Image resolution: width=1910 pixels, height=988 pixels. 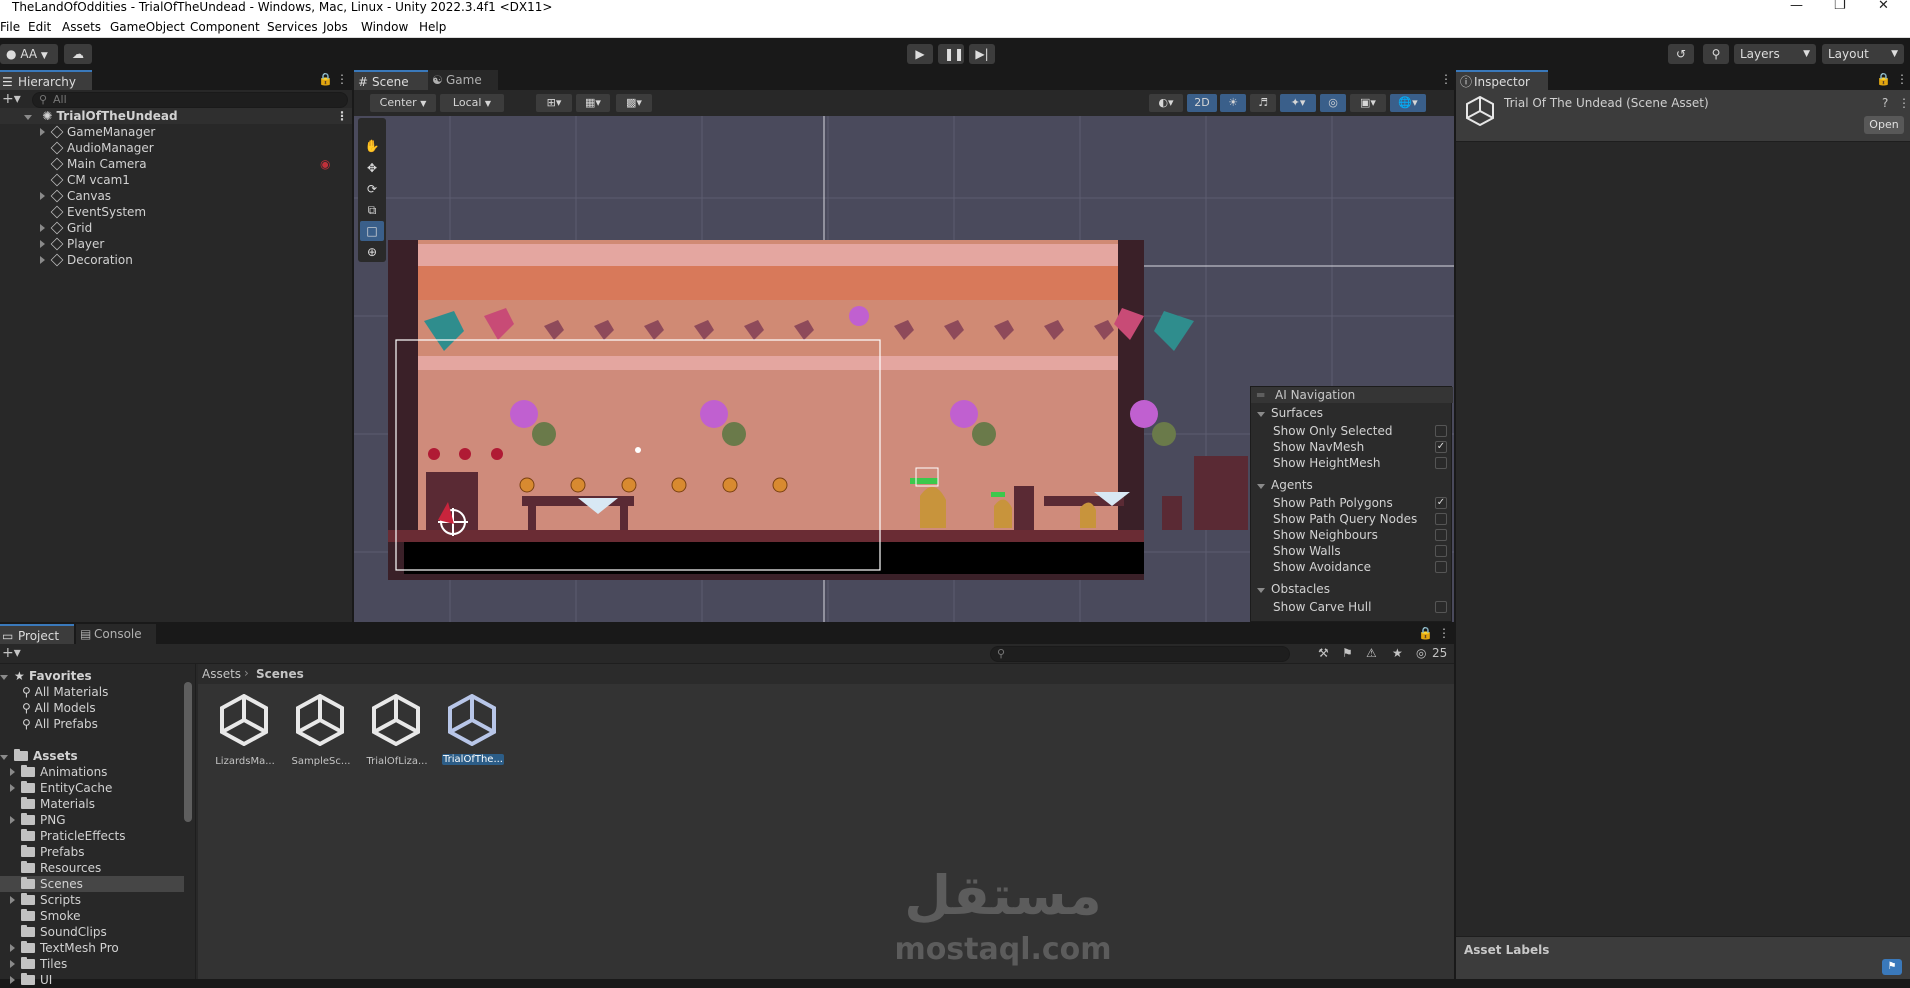 I want to click on folder-scripts: Scripts, so click(x=45, y=900).